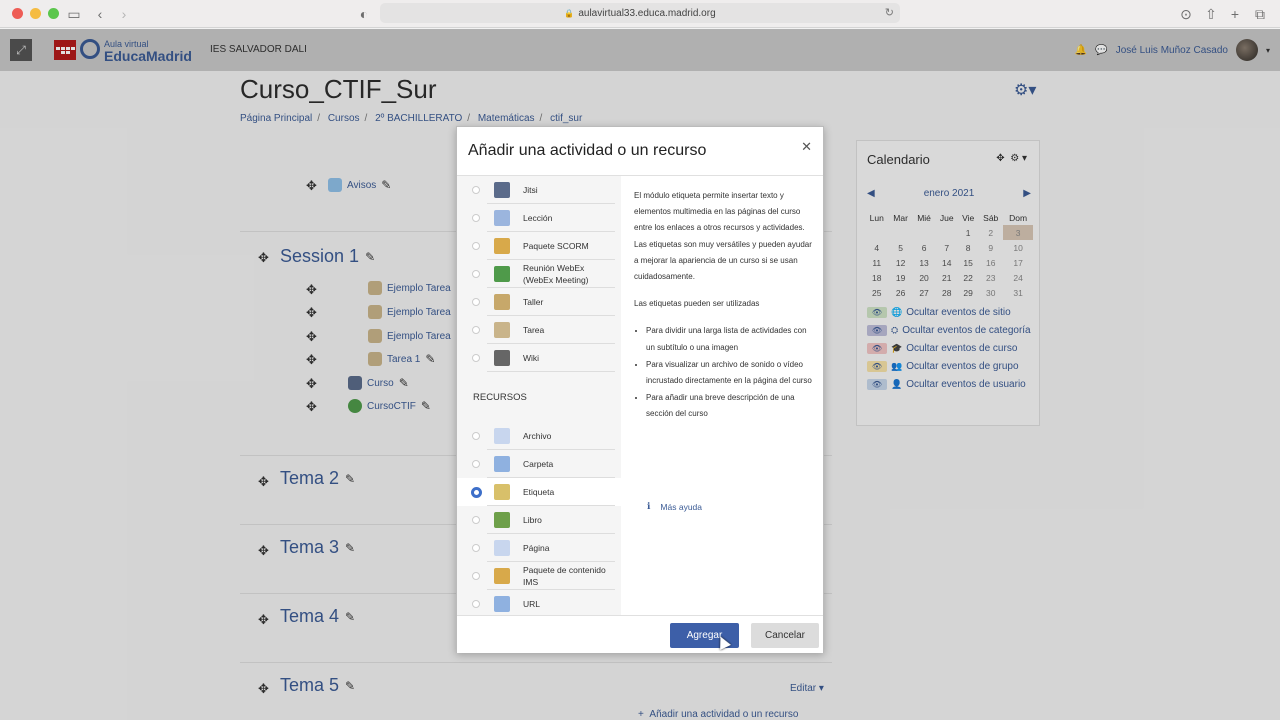 The height and width of the screenshot is (720, 1280). I want to click on book-icon, so click(502, 520).